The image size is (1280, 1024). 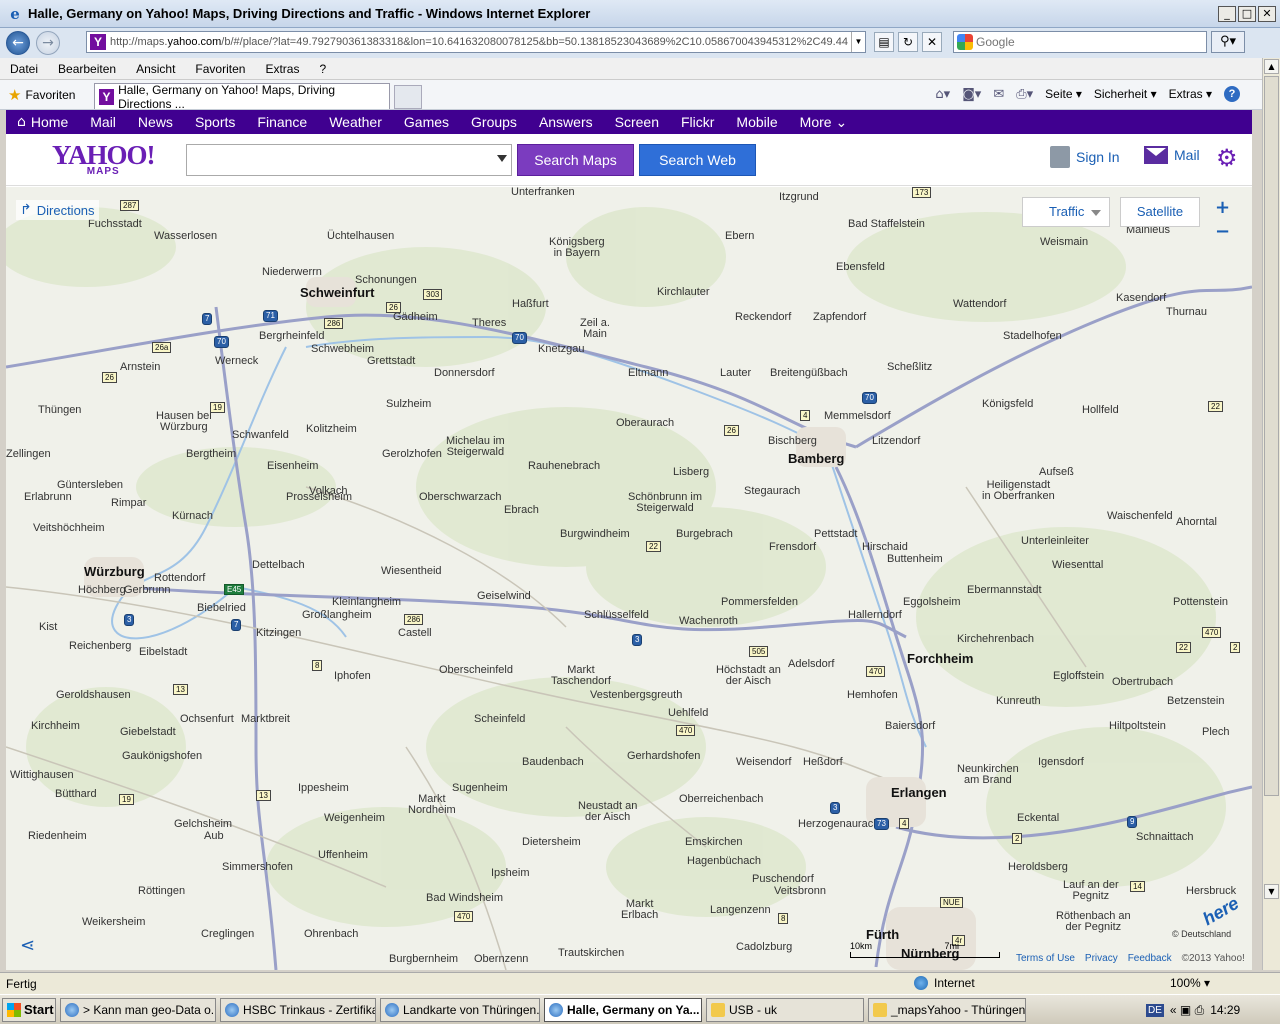 What do you see at coordinates (1141, 298) in the screenshot?
I see `map-place-label: Kasendorf` at bounding box center [1141, 298].